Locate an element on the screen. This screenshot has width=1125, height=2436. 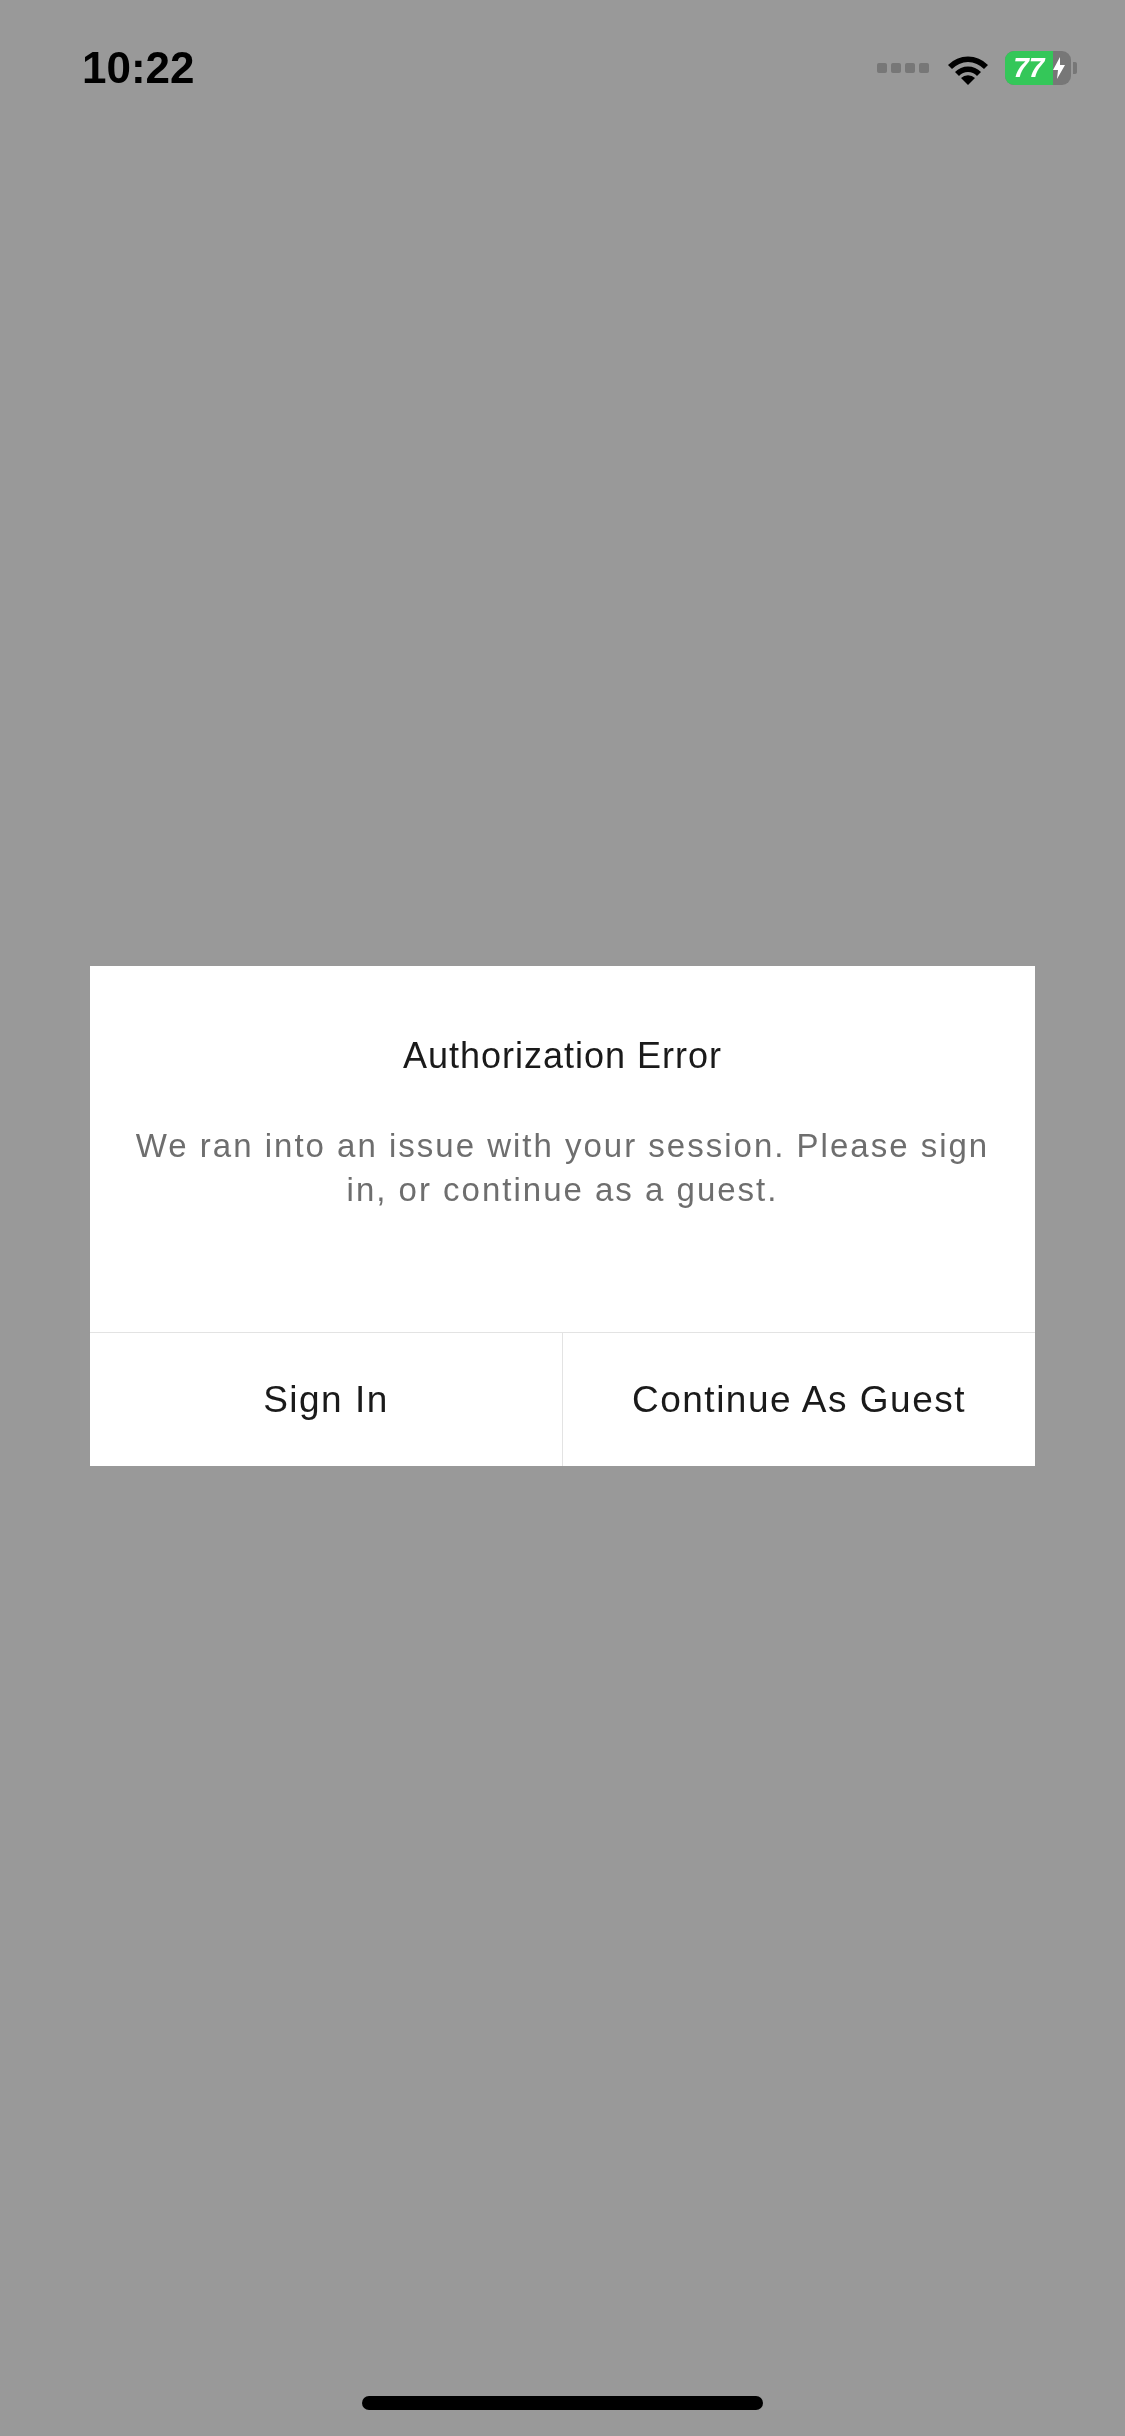
clock-time: 10:22 is located at coordinates (138, 68).